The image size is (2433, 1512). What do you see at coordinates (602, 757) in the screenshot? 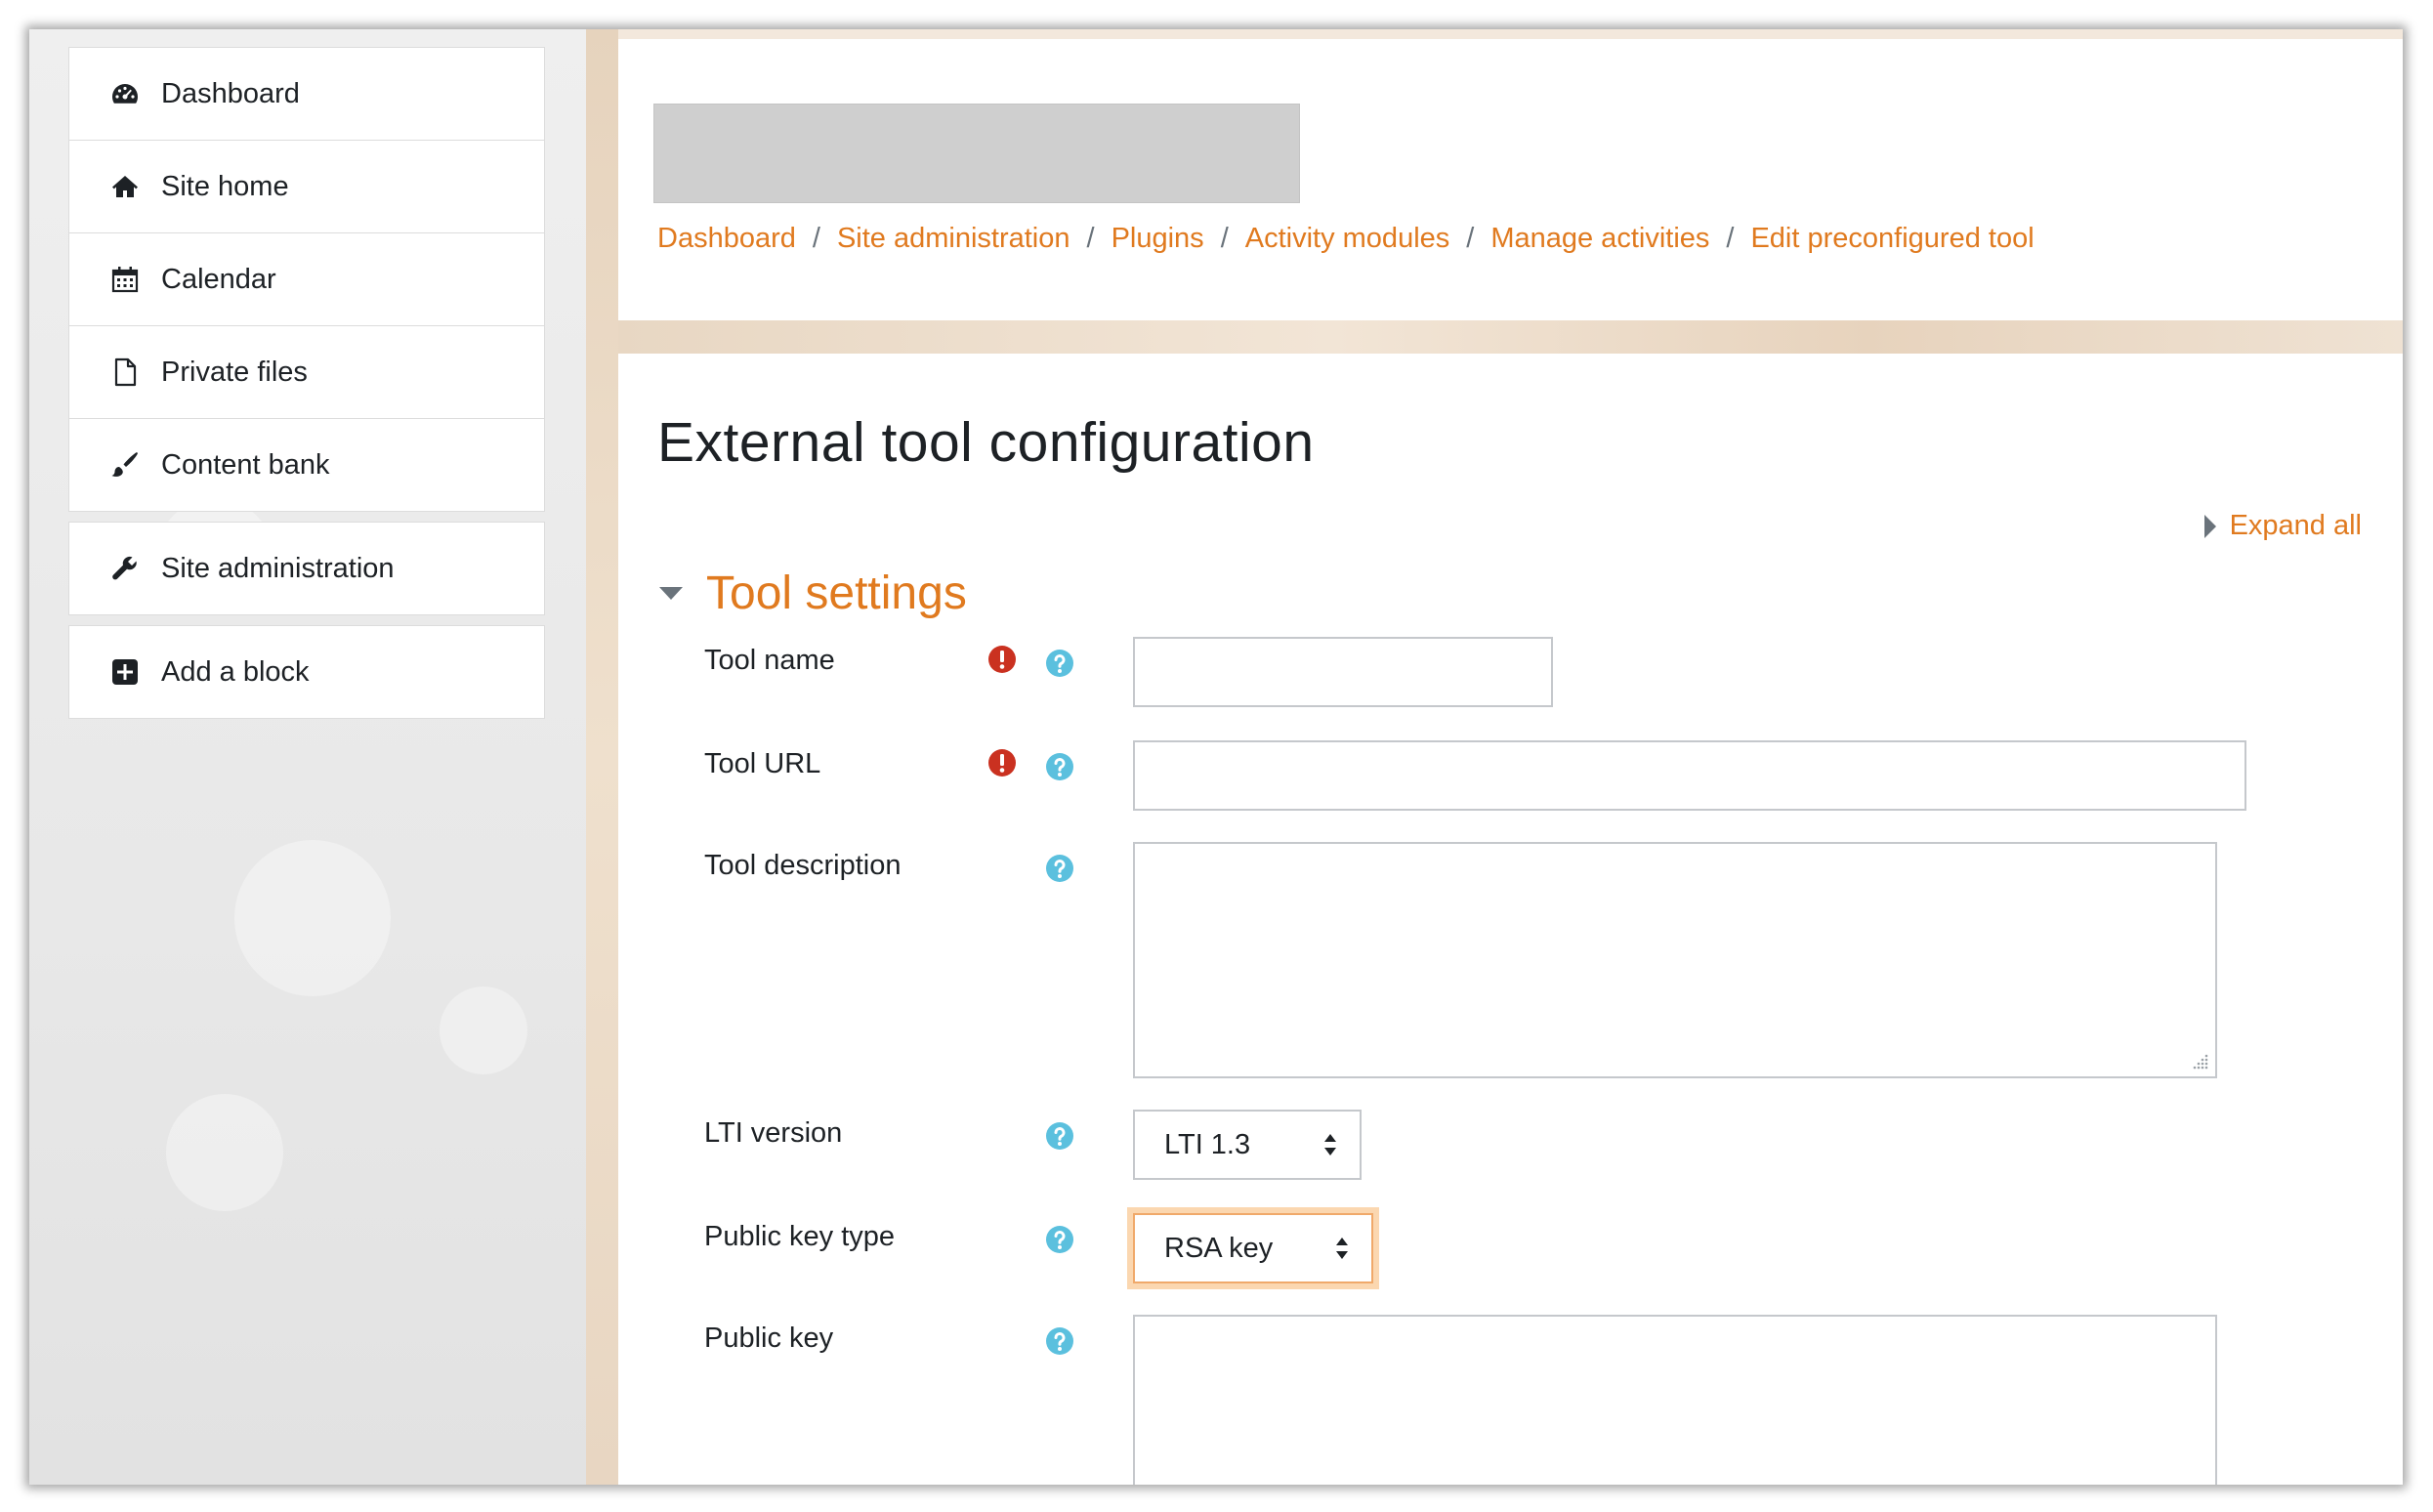
I see `background-strip` at bounding box center [602, 757].